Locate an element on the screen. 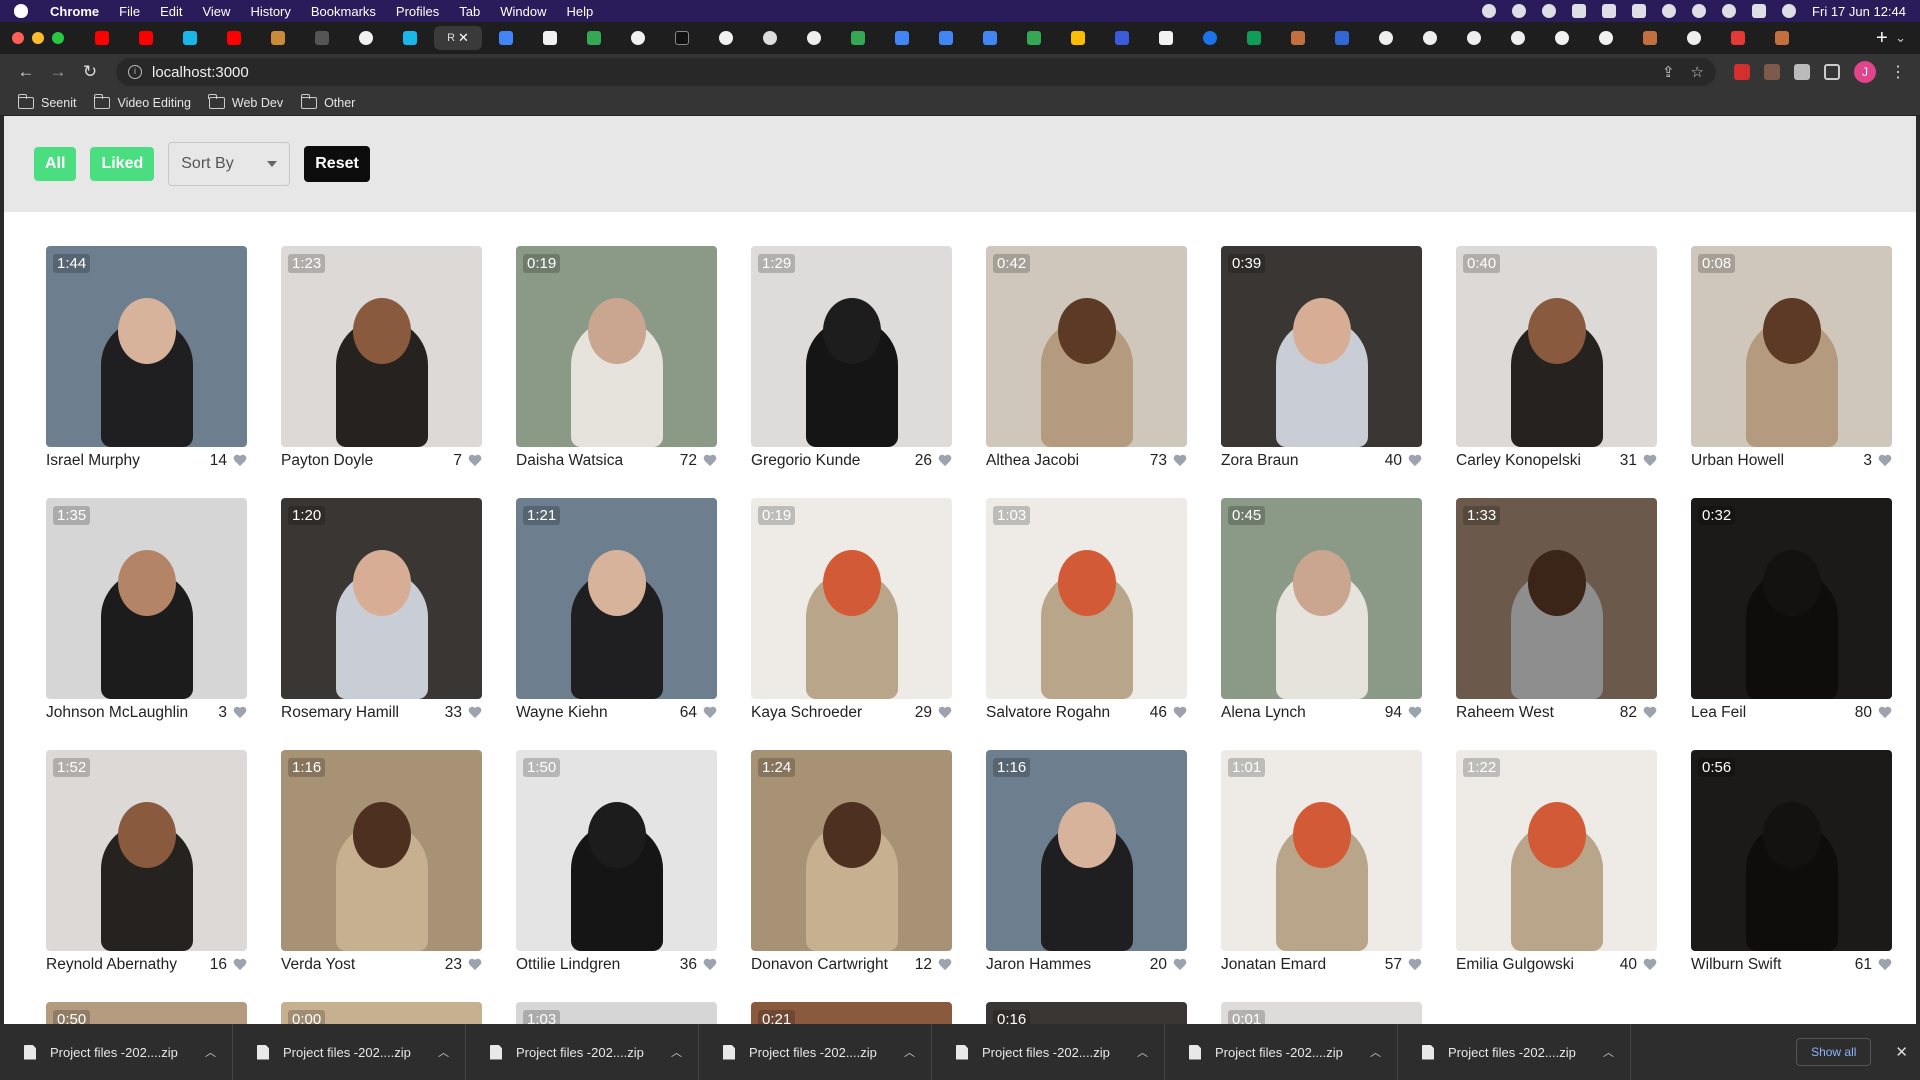  close-window-button is located at coordinates (18, 38).